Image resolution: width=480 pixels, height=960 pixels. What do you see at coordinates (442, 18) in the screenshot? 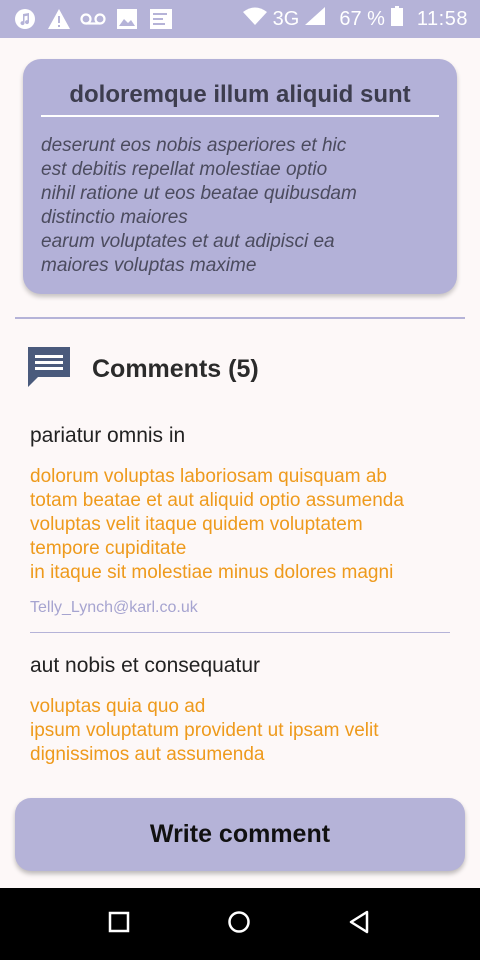
I see `clock: 11:58` at bounding box center [442, 18].